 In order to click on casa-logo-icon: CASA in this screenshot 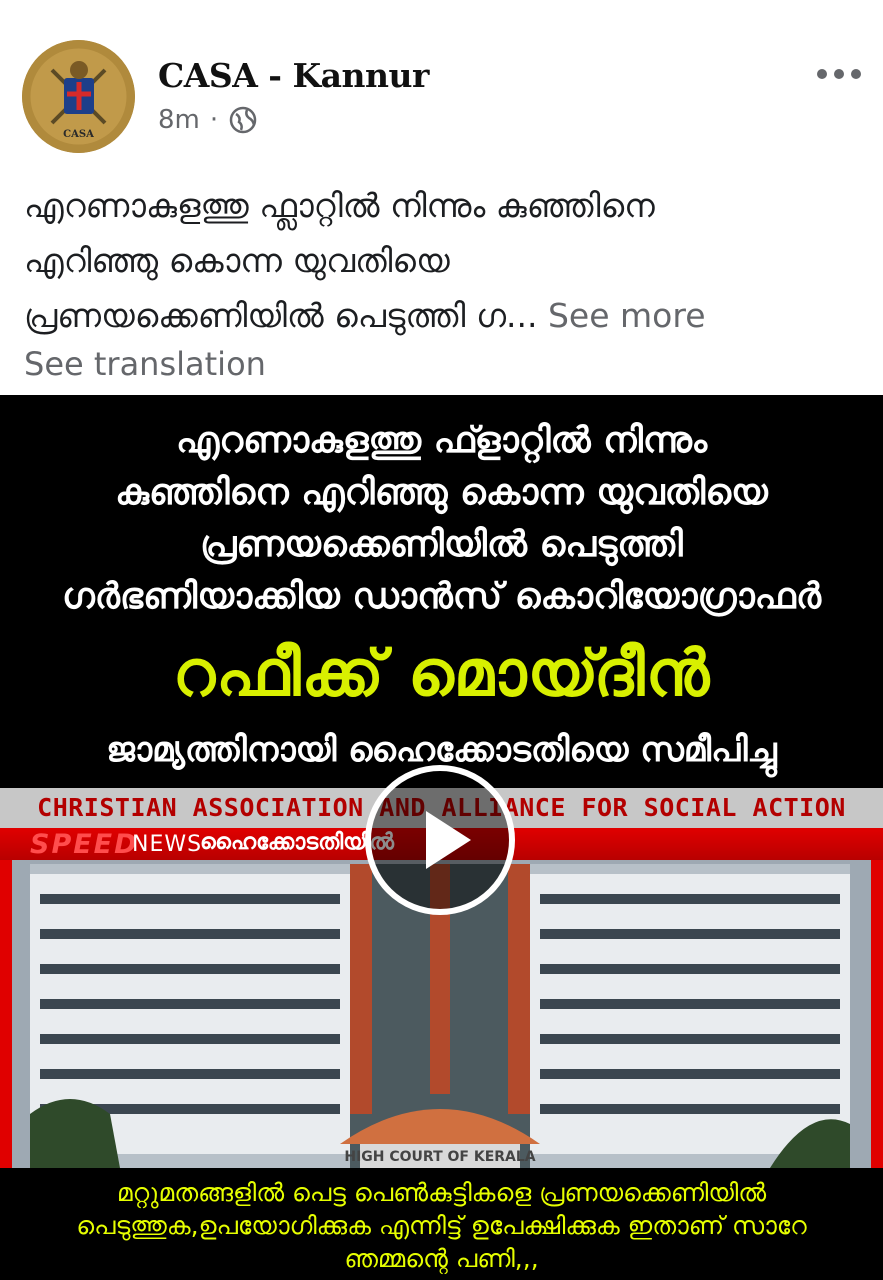, I will do `click(78, 96)`.